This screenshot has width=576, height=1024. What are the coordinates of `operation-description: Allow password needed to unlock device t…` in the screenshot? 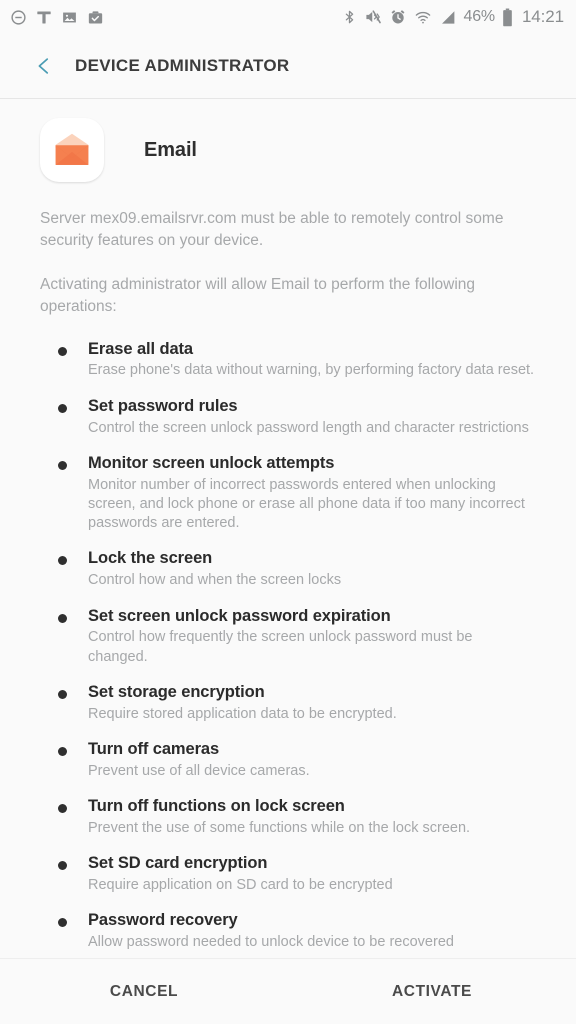 It's located at (271, 941).